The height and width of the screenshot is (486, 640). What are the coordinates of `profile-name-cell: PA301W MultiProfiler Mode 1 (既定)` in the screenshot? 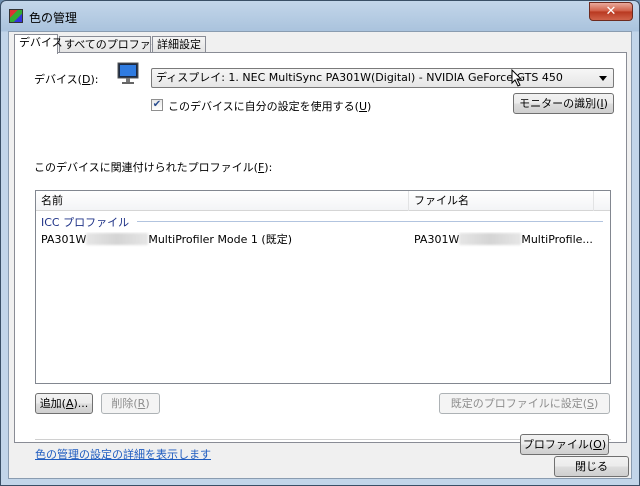 It's located at (166, 239).